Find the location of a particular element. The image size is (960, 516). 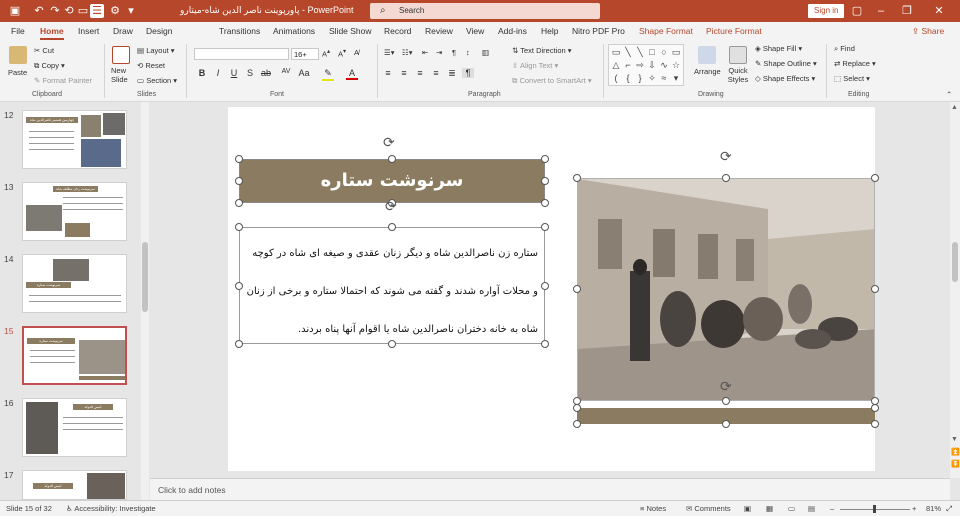

fit-to-window-icon: ⤢ is located at coordinates (949, 509).